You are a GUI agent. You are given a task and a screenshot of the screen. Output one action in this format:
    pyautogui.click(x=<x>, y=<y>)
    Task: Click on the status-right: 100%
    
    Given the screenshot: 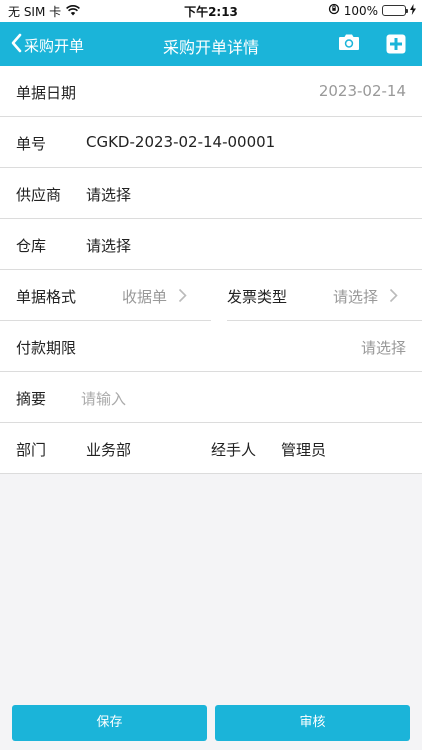 What is the action you would take?
    pyautogui.click(x=372, y=10)
    